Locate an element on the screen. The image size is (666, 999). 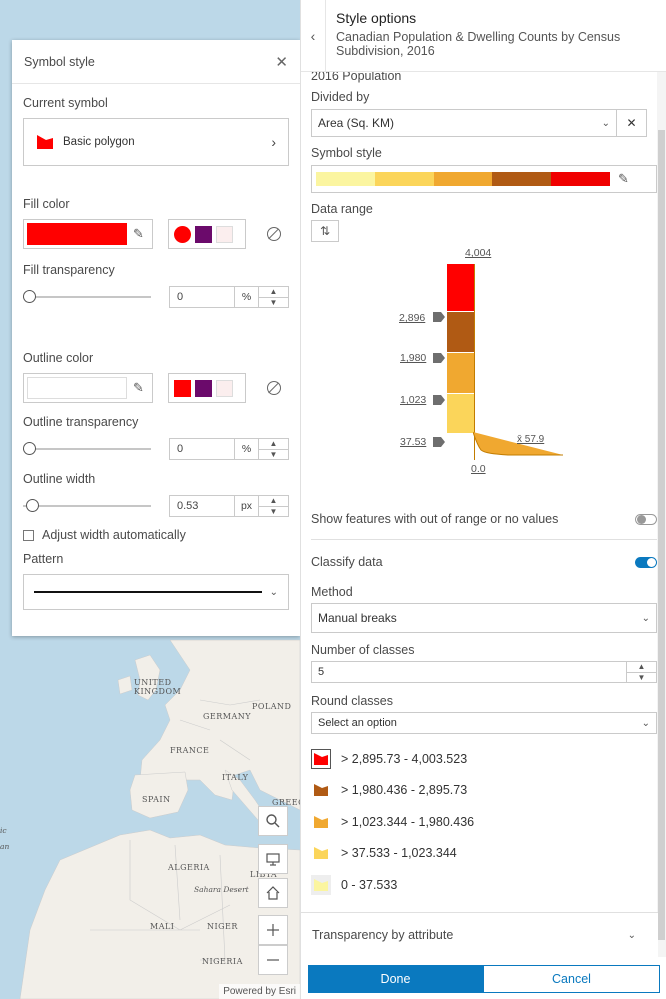
solid-line-pattern is located at coordinates (148, 592).